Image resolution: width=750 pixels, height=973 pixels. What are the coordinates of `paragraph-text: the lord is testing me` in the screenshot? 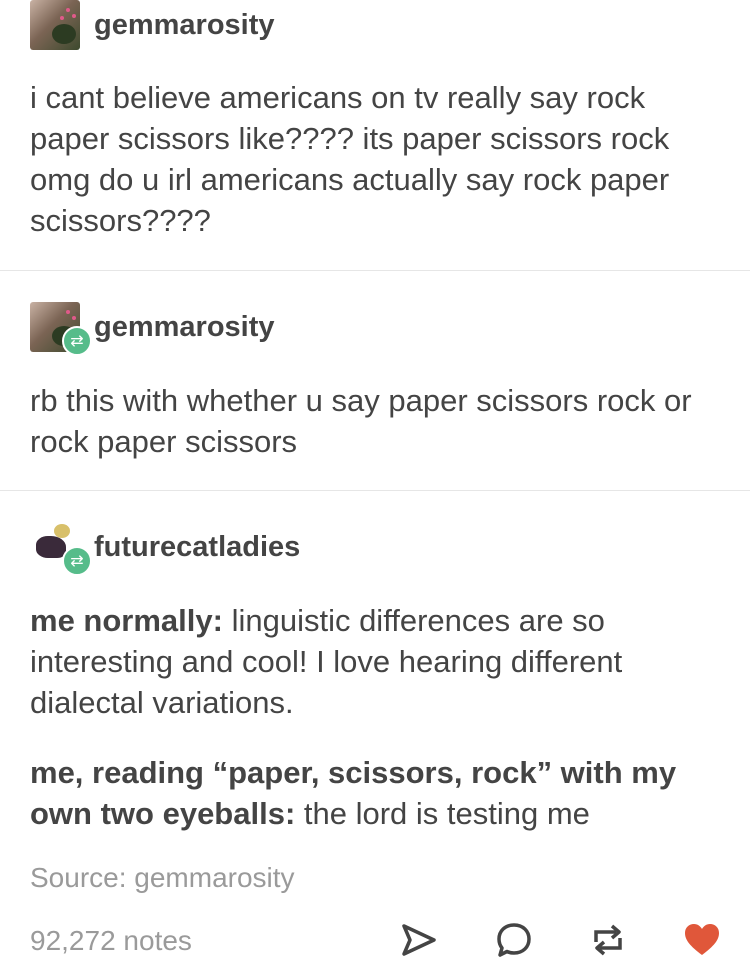 It's located at (442, 813).